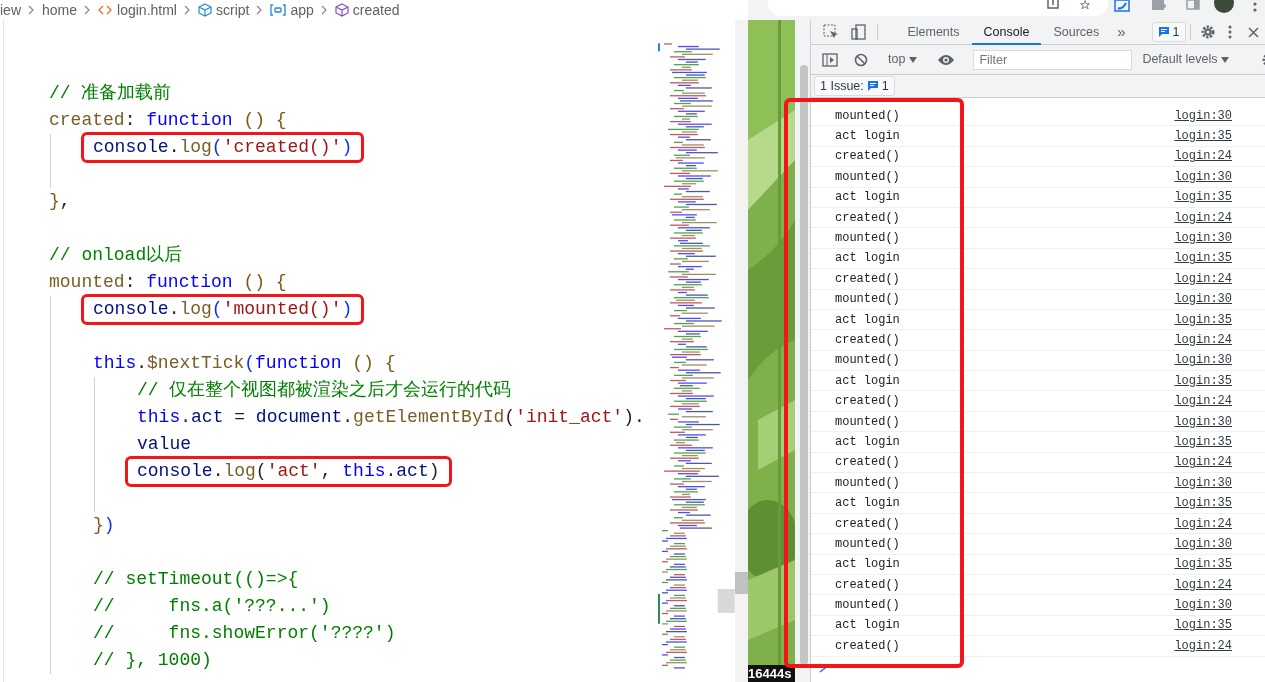 Image resolution: width=1265 pixels, height=682 pixels. I want to click on issues-badge: 1, so click(1168, 32).